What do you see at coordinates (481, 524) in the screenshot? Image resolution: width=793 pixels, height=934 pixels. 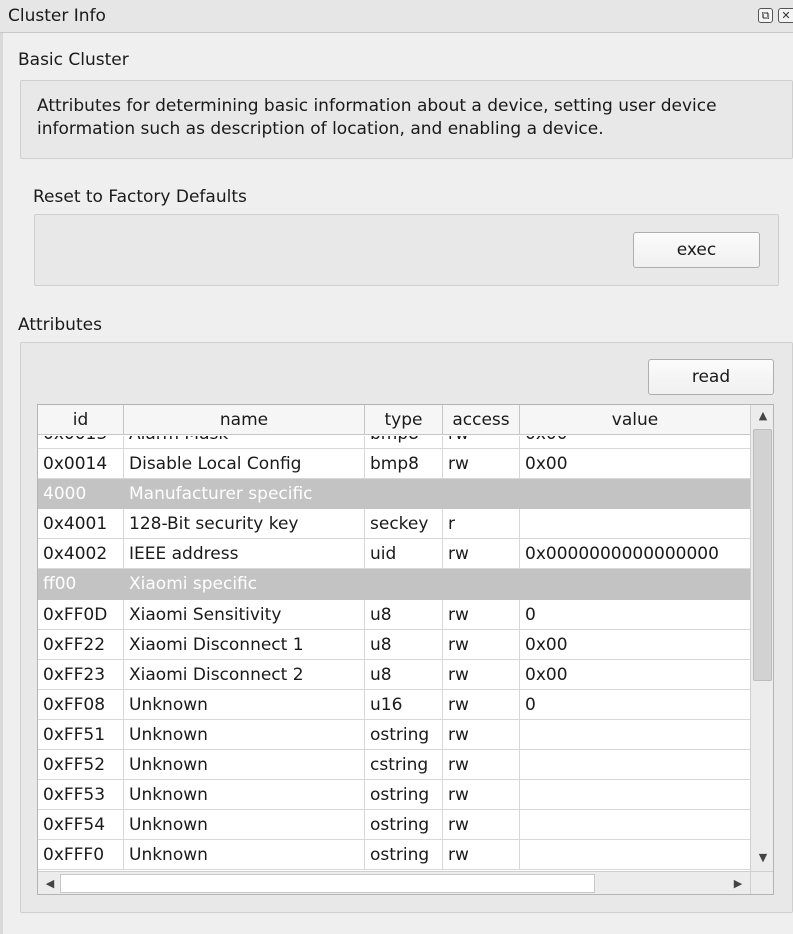 I see `cell-access: r` at bounding box center [481, 524].